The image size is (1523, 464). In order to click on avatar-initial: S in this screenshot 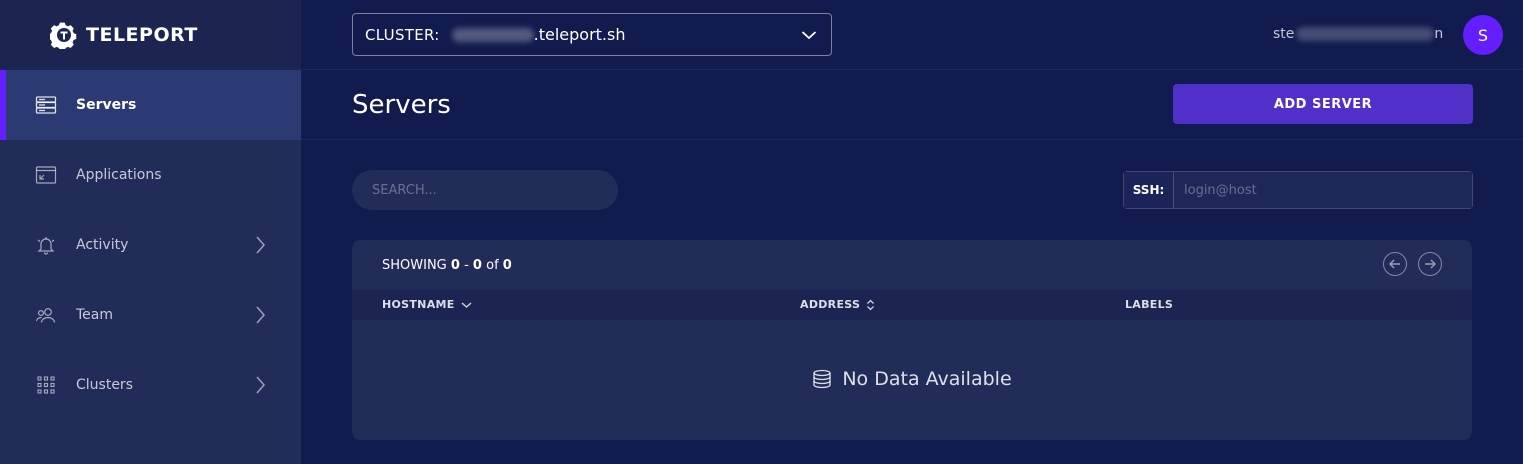, I will do `click(1483, 35)`.